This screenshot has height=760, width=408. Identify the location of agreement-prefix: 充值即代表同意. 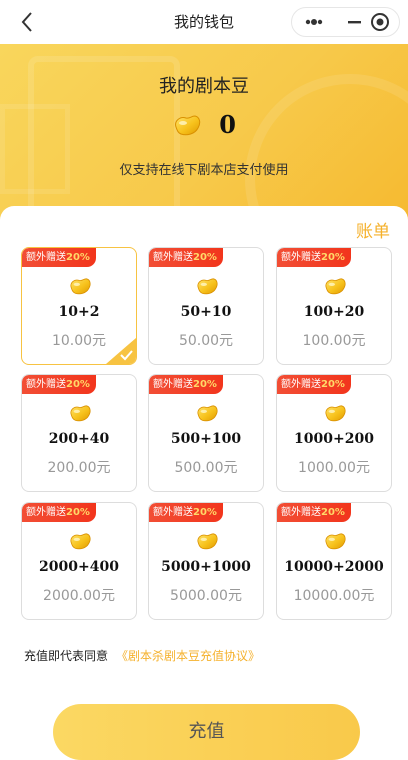
(66, 656).